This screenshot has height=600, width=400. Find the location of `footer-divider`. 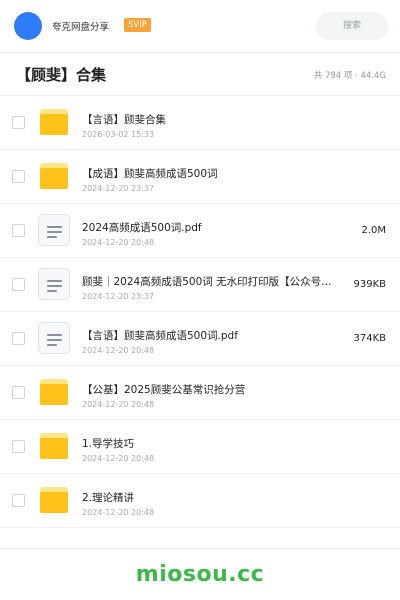

footer-divider is located at coordinates (200, 548).